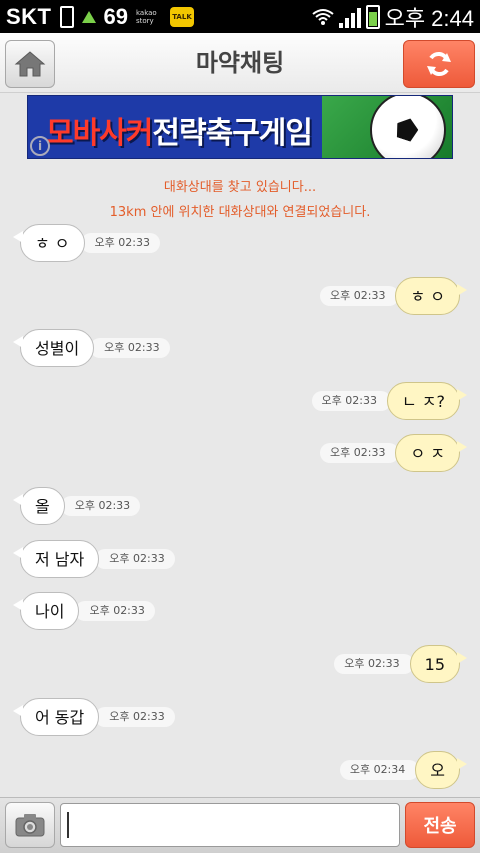  Describe the element at coordinates (146, 16) in the screenshot. I see `kakaostory-icon: kakao story` at that location.